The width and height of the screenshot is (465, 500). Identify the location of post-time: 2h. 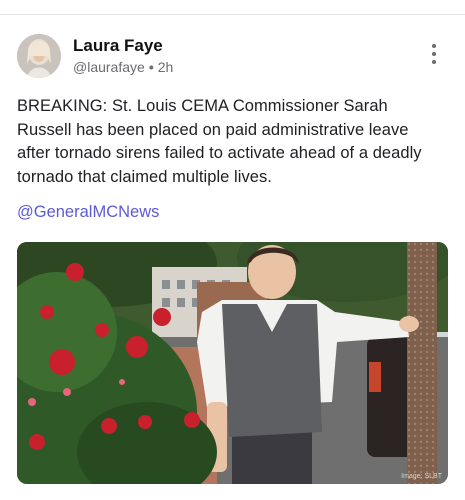
(166, 67).